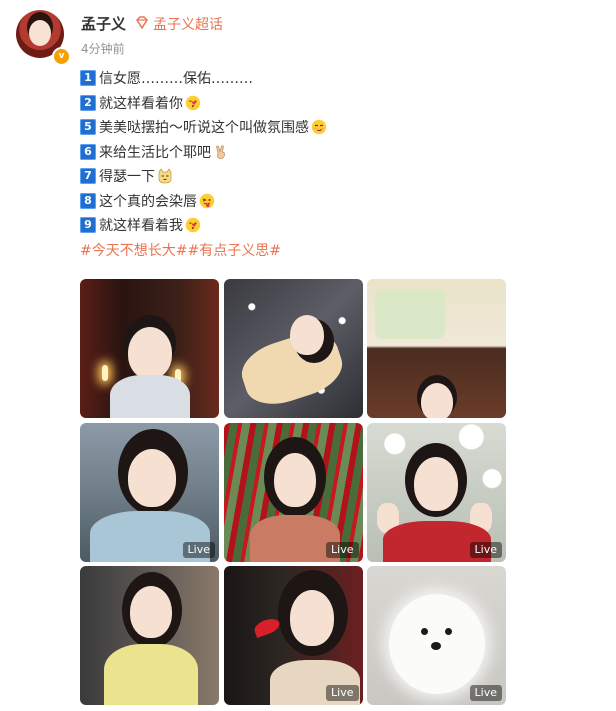 The image size is (616, 711). I want to click on post-line: 6 来给生活比个耶吧, so click(310, 152).